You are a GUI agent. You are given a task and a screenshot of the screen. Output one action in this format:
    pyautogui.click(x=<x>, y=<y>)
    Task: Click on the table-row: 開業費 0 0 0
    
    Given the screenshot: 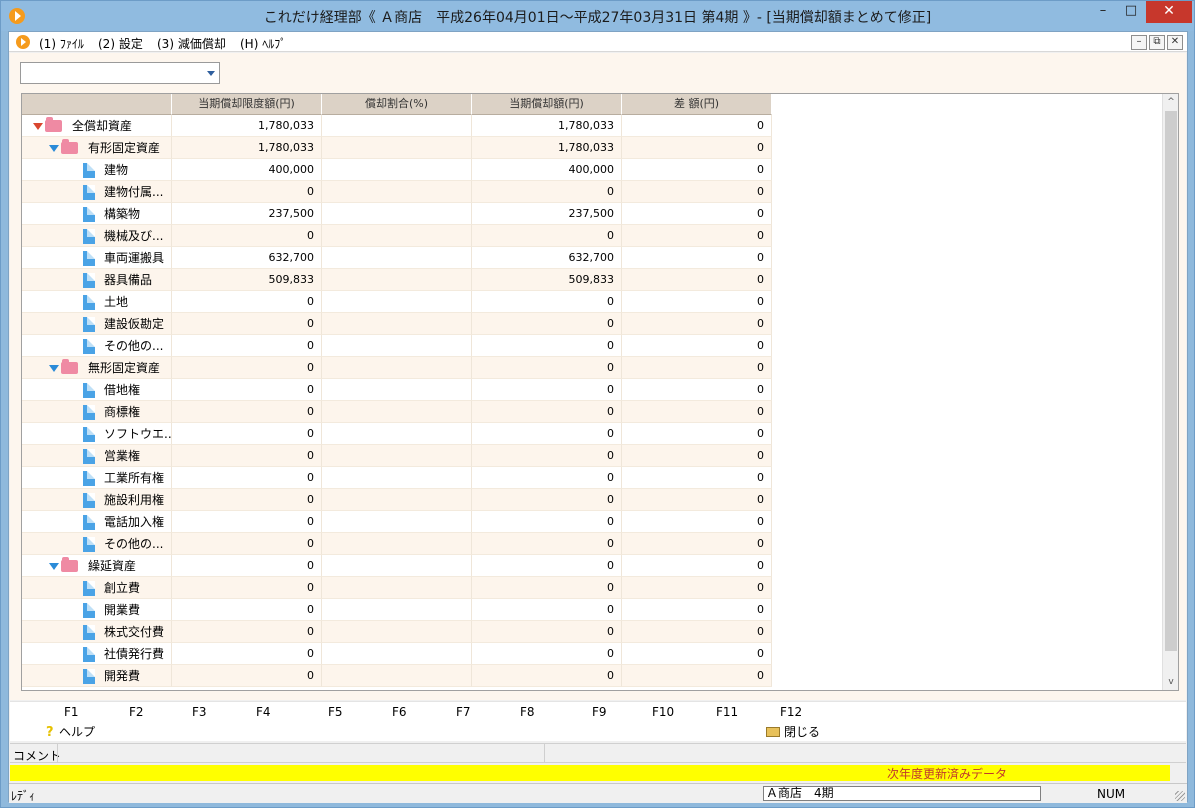 What is the action you would take?
    pyautogui.click(x=592, y=610)
    